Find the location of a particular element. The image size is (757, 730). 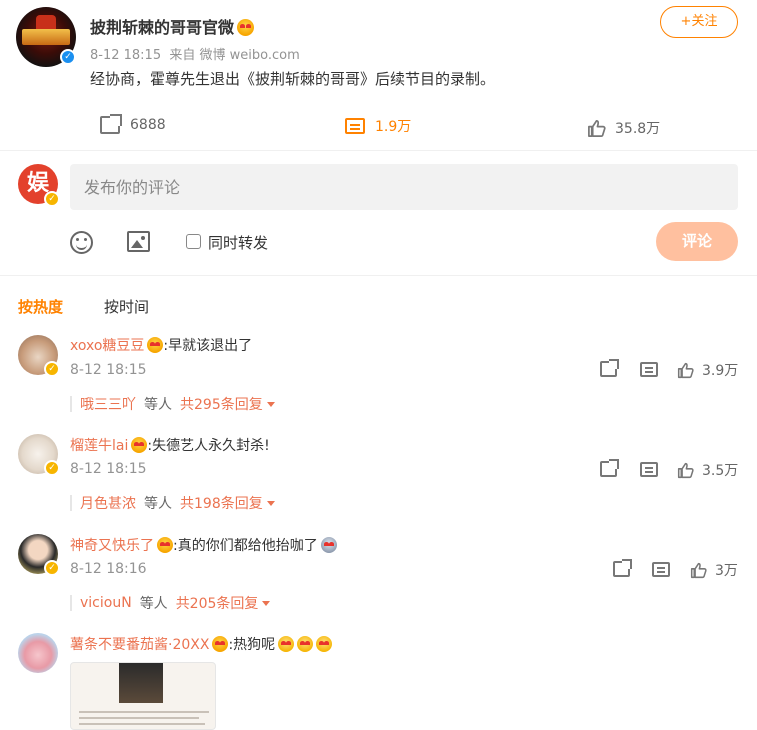

reply-user: 月色甚浓 is located at coordinates (108, 503).